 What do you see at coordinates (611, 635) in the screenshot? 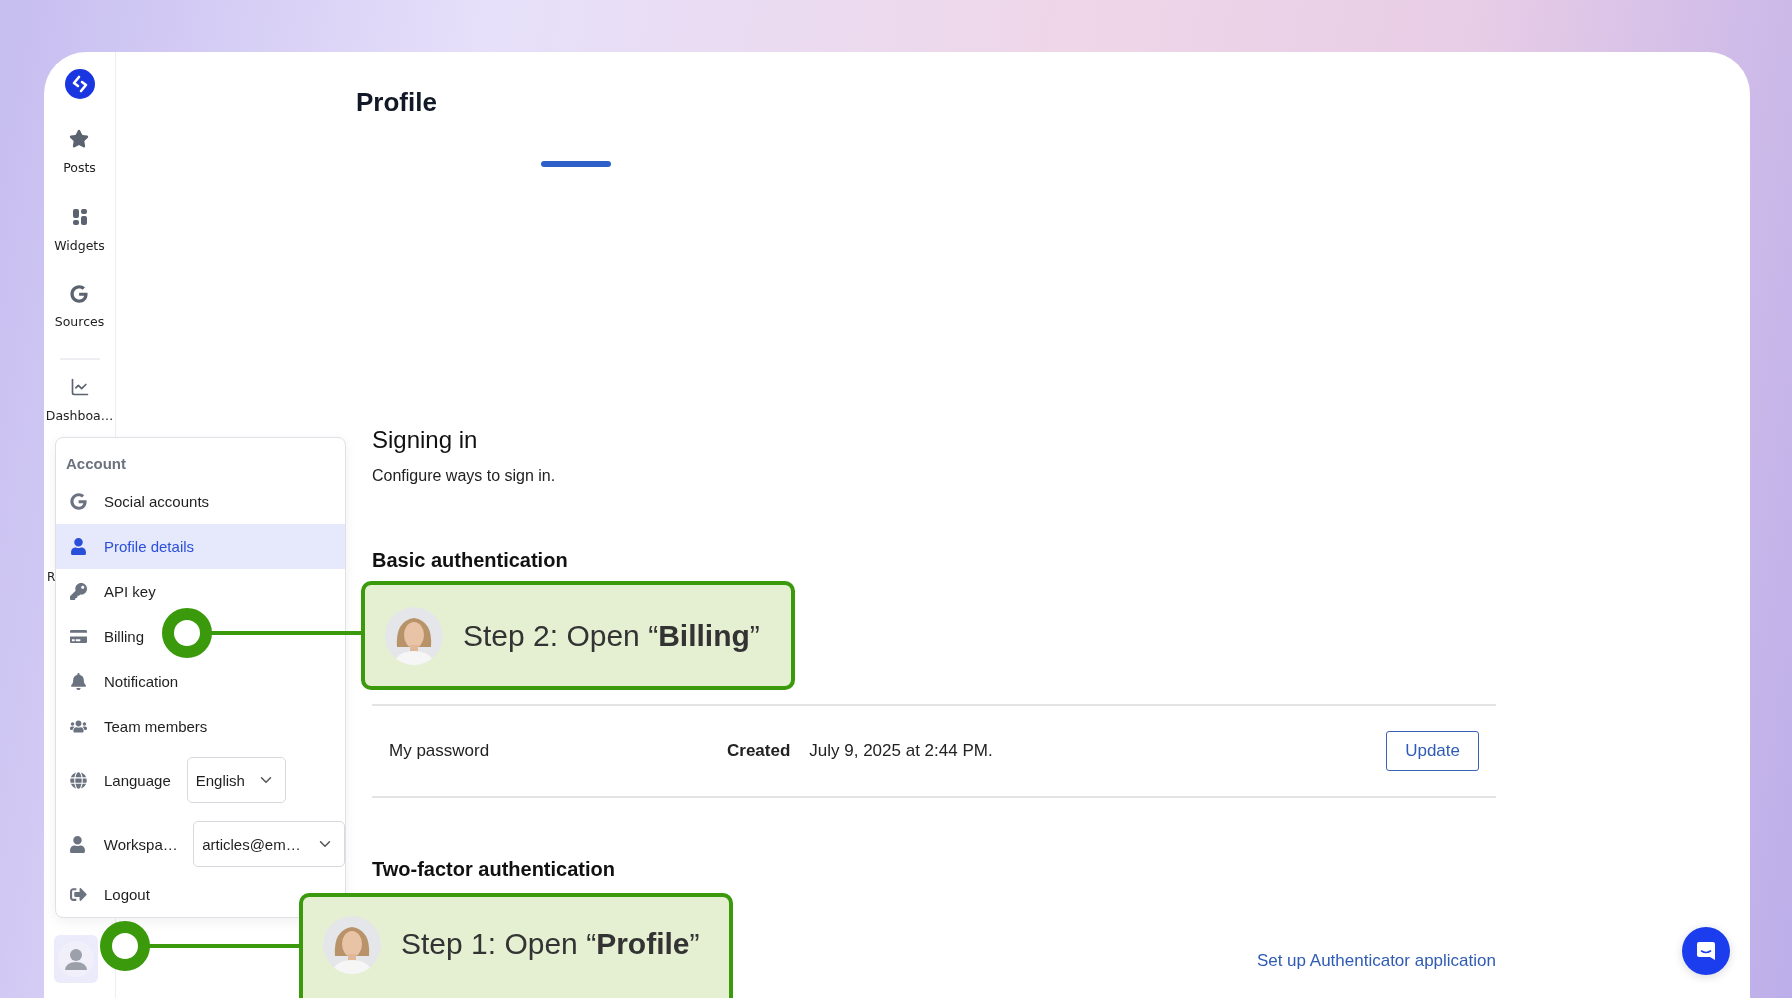
I see `step-text: Step 2: Open “Billing”` at bounding box center [611, 635].